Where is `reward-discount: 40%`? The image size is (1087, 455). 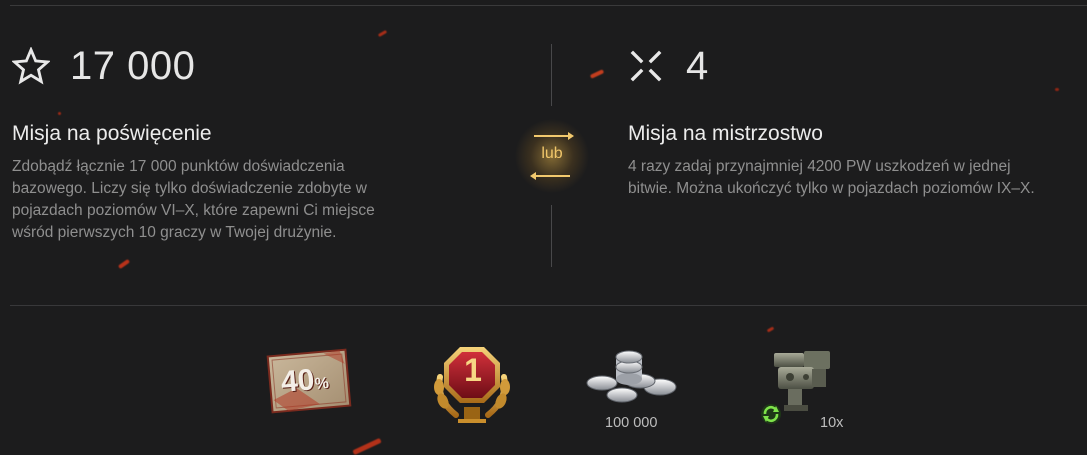 reward-discount: 40% is located at coordinates (312, 385).